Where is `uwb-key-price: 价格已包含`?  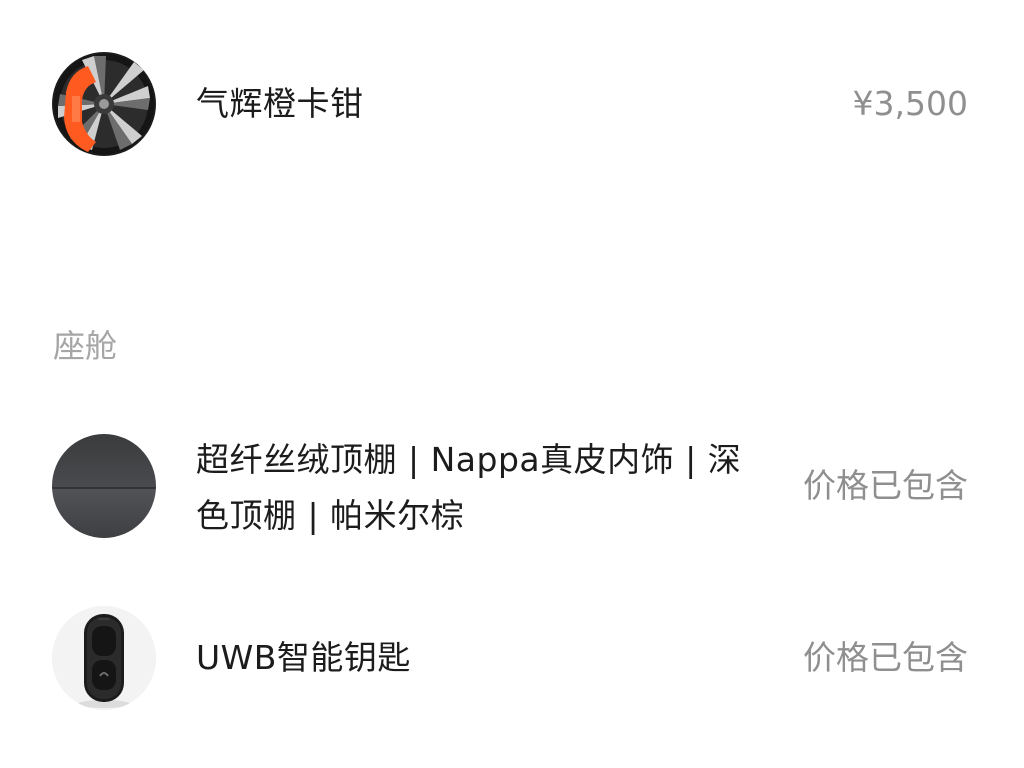
uwb-key-price: 价格已包含 is located at coordinates (885, 657).